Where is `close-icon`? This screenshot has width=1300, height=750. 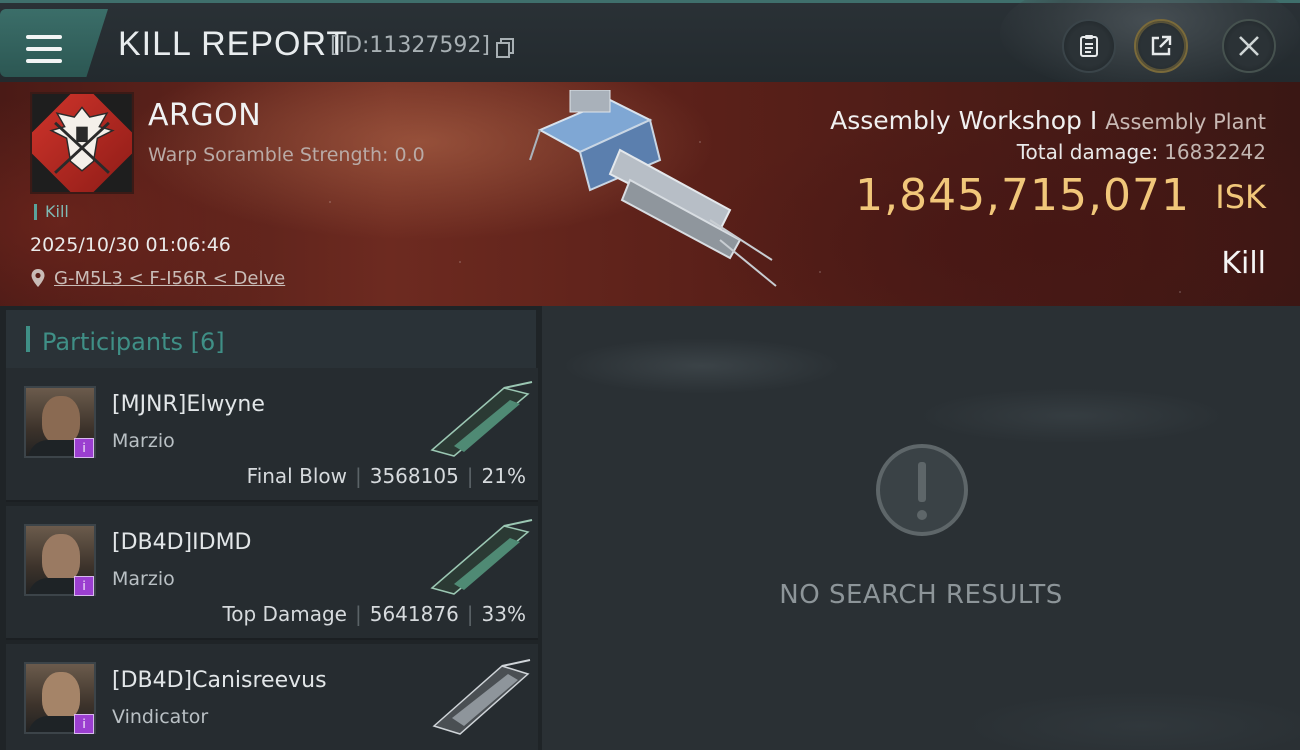
close-icon is located at coordinates (1249, 46).